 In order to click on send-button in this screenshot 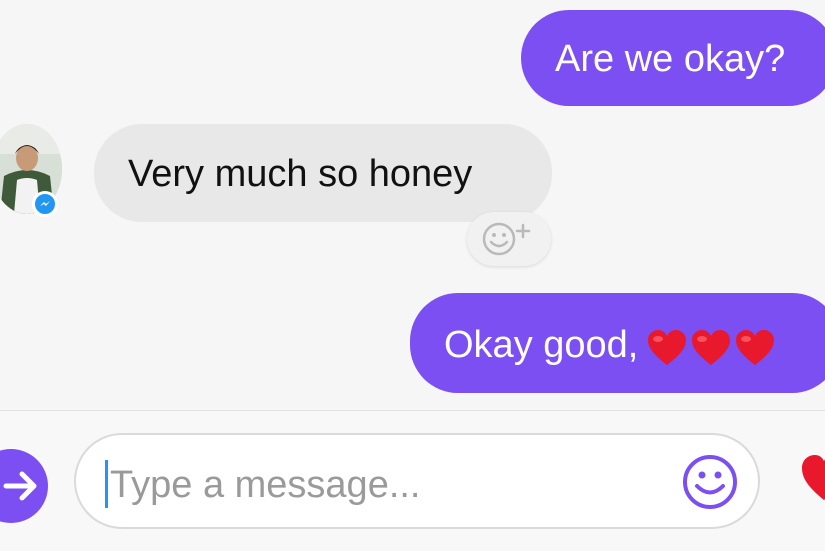, I will do `click(24, 486)`.